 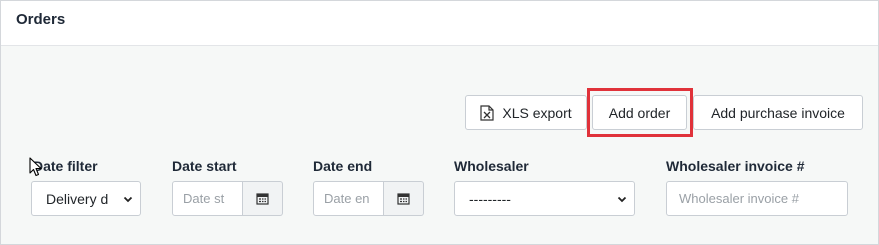 What do you see at coordinates (490, 198) in the screenshot?
I see `wholesaler-value: ---------` at bounding box center [490, 198].